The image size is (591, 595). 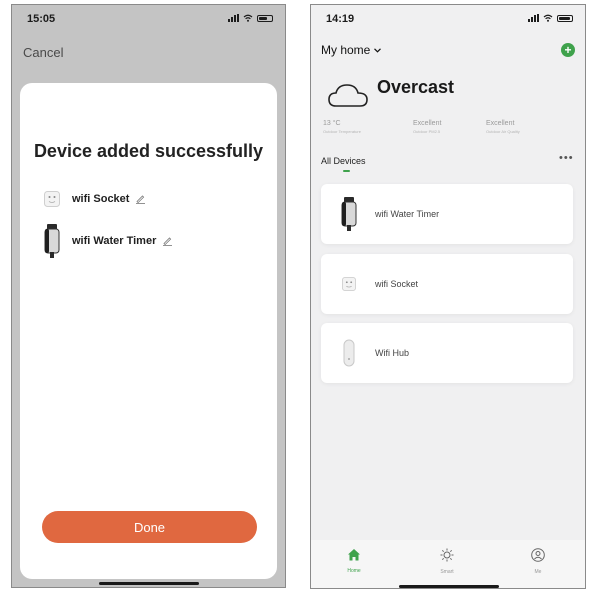 I want to click on metric-caption: Outdoor Temperature, so click(x=342, y=131).